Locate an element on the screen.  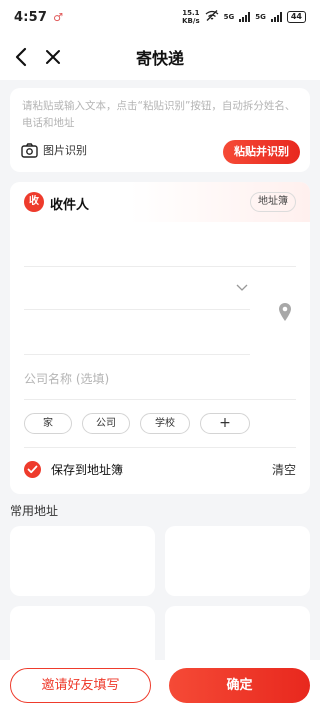
address-tag-list: 家 公司 学校 + is located at coordinates (137, 423).